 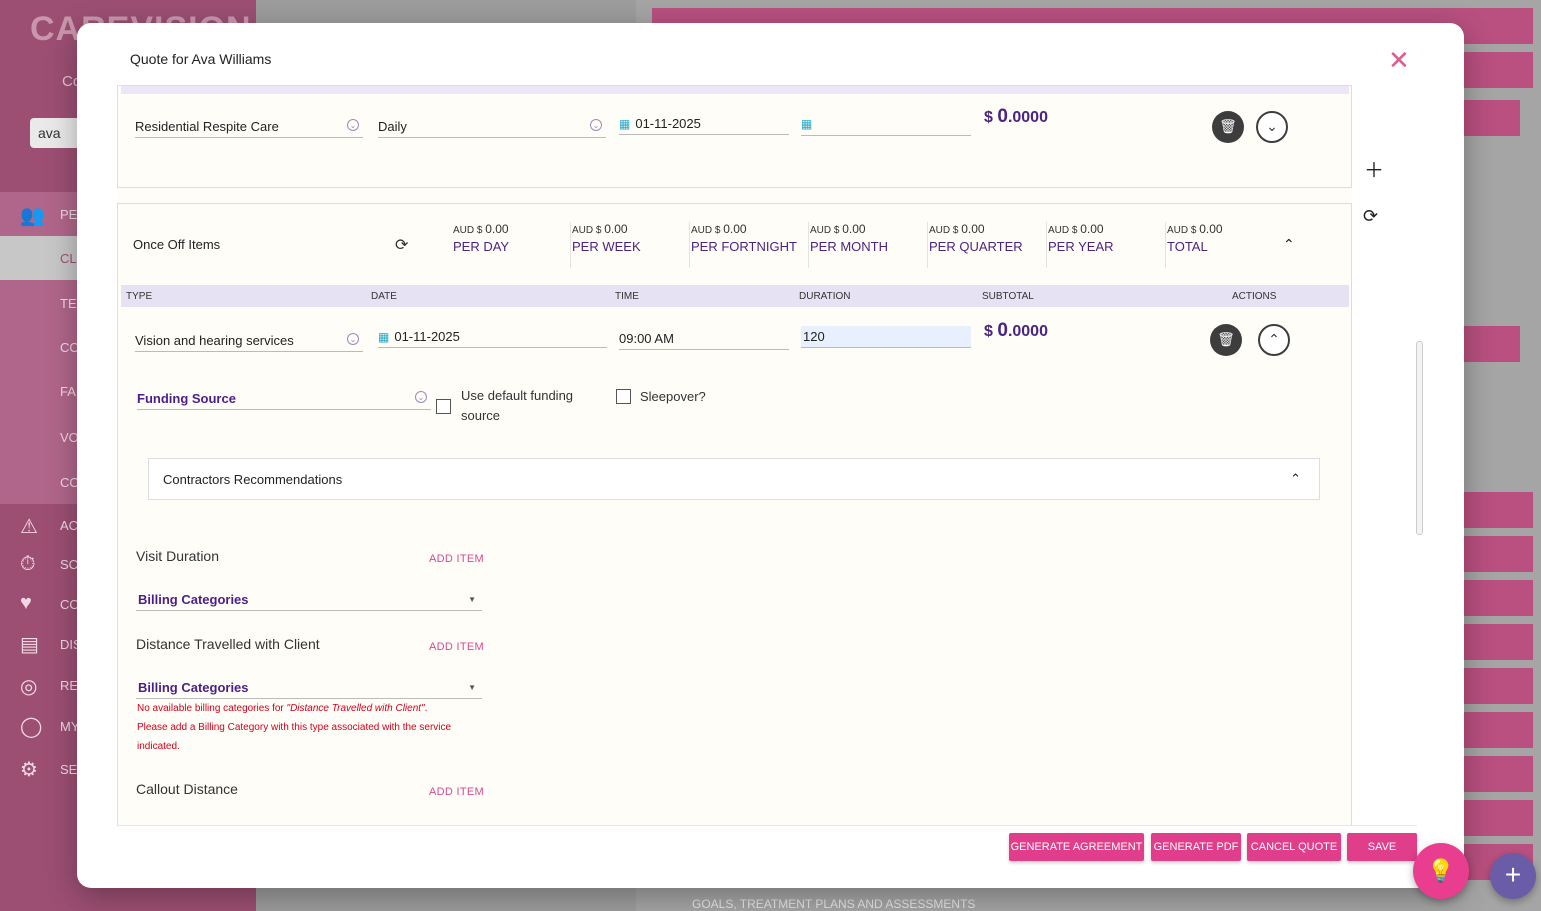 What do you see at coordinates (627, 296) in the screenshot?
I see `header-time: TIME` at bounding box center [627, 296].